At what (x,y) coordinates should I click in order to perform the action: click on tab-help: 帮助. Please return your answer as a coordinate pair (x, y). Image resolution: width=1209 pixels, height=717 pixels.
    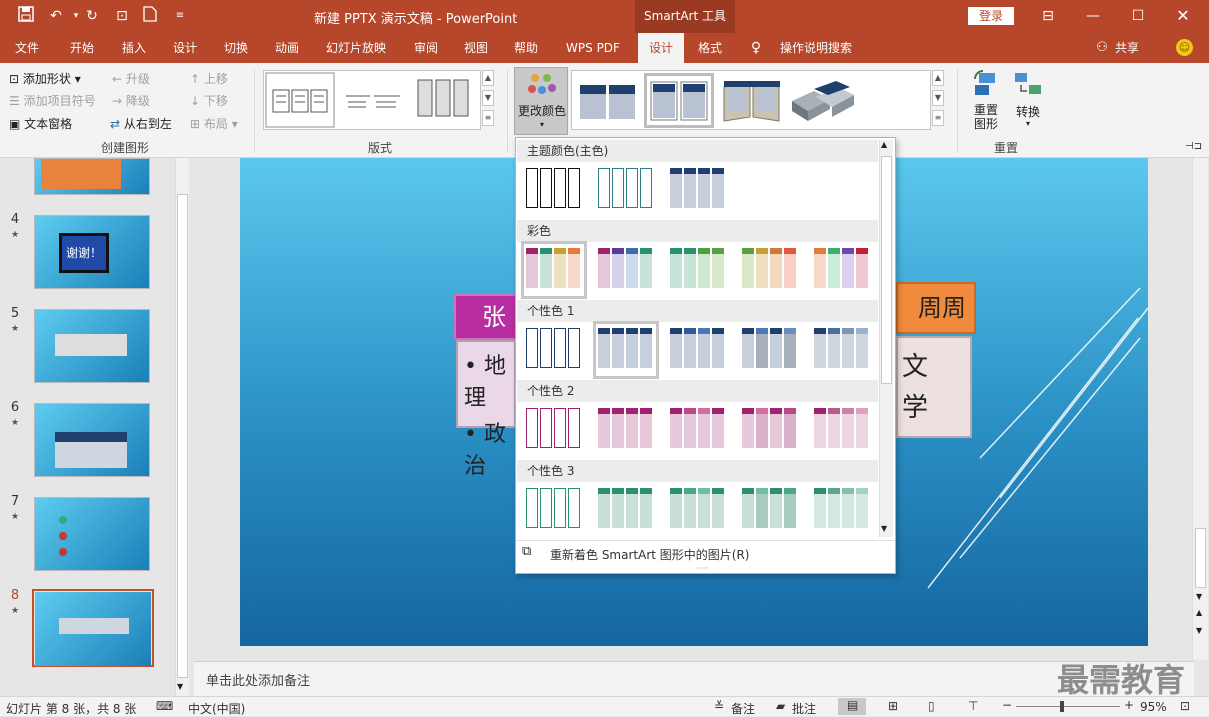
    Looking at the image, I should click on (526, 48).